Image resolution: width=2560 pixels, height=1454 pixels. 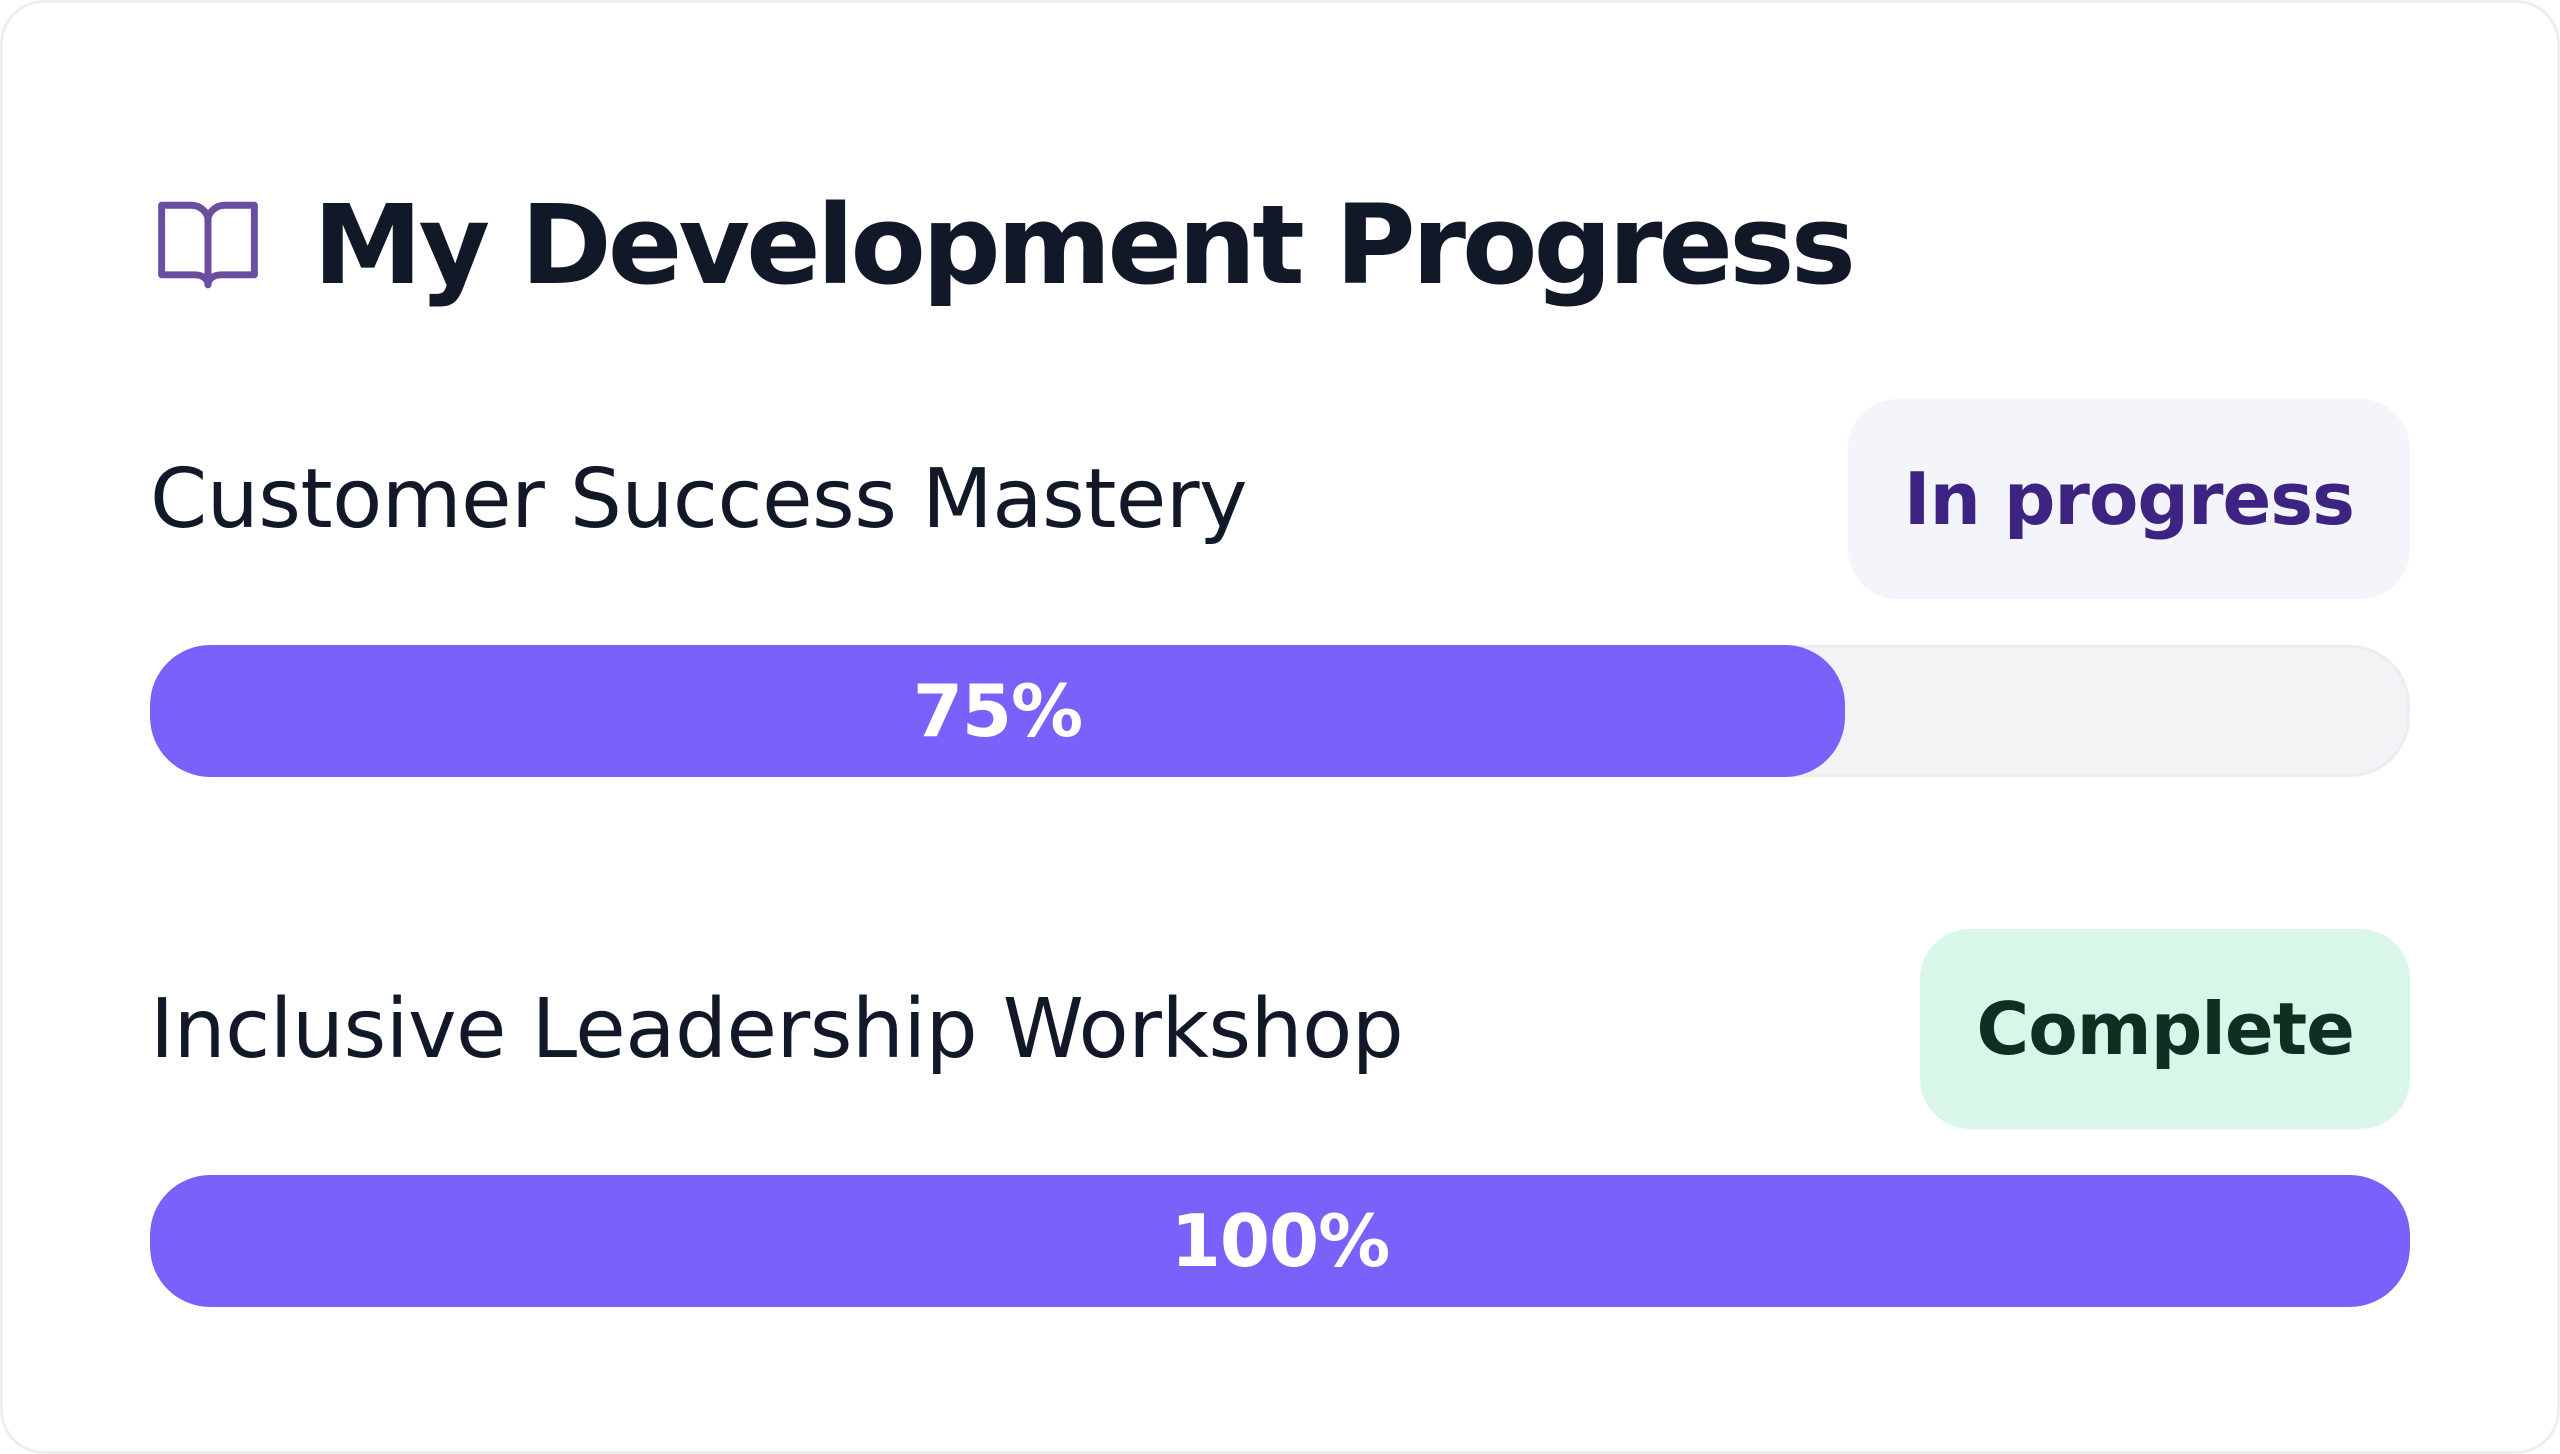 I want to click on progress-percent-label: 100%, so click(x=1280, y=1241).